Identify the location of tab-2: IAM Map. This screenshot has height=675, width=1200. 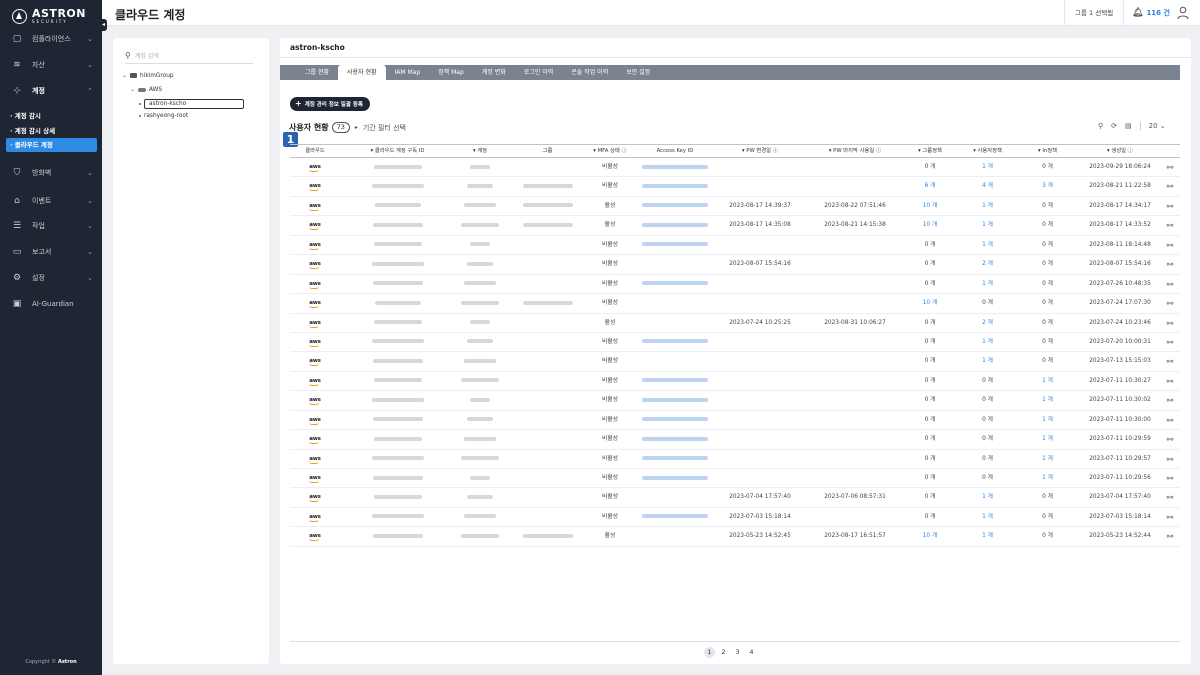
(408, 72).